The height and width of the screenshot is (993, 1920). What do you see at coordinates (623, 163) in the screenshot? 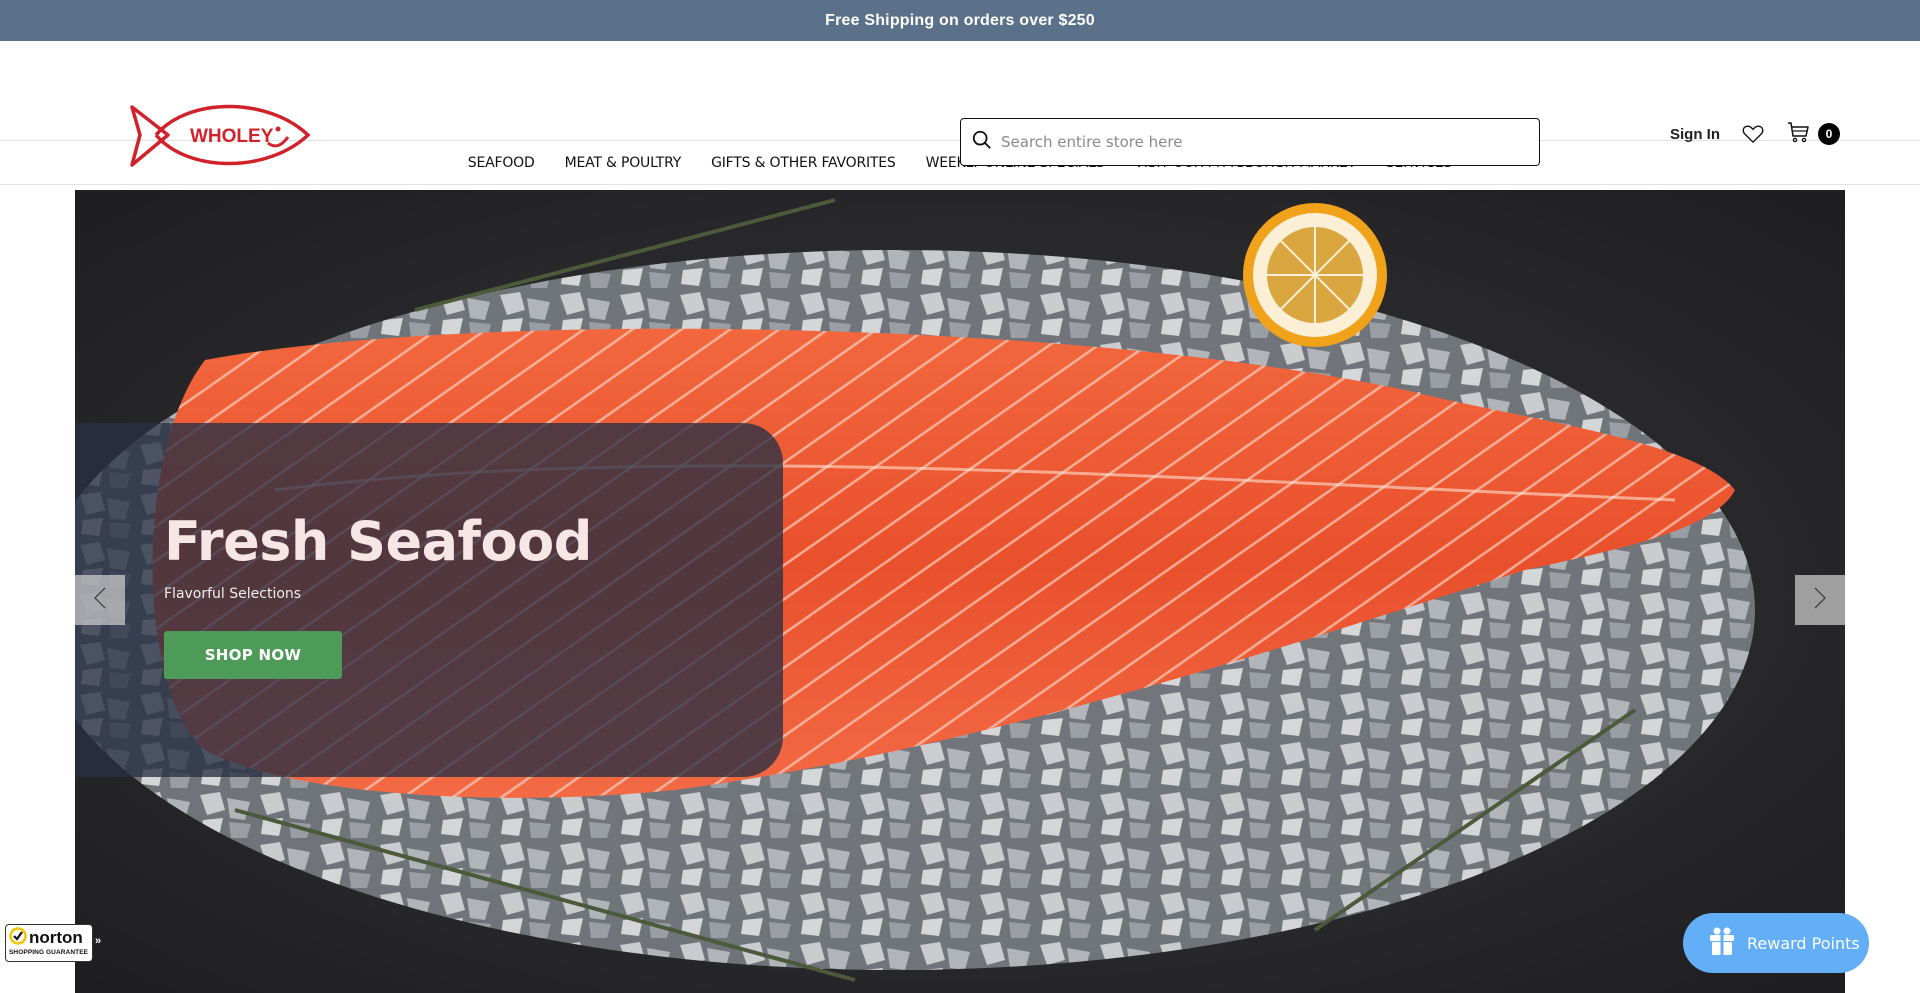
I see `nav-item-meat-poultry: MEAT & POULTRY` at bounding box center [623, 163].